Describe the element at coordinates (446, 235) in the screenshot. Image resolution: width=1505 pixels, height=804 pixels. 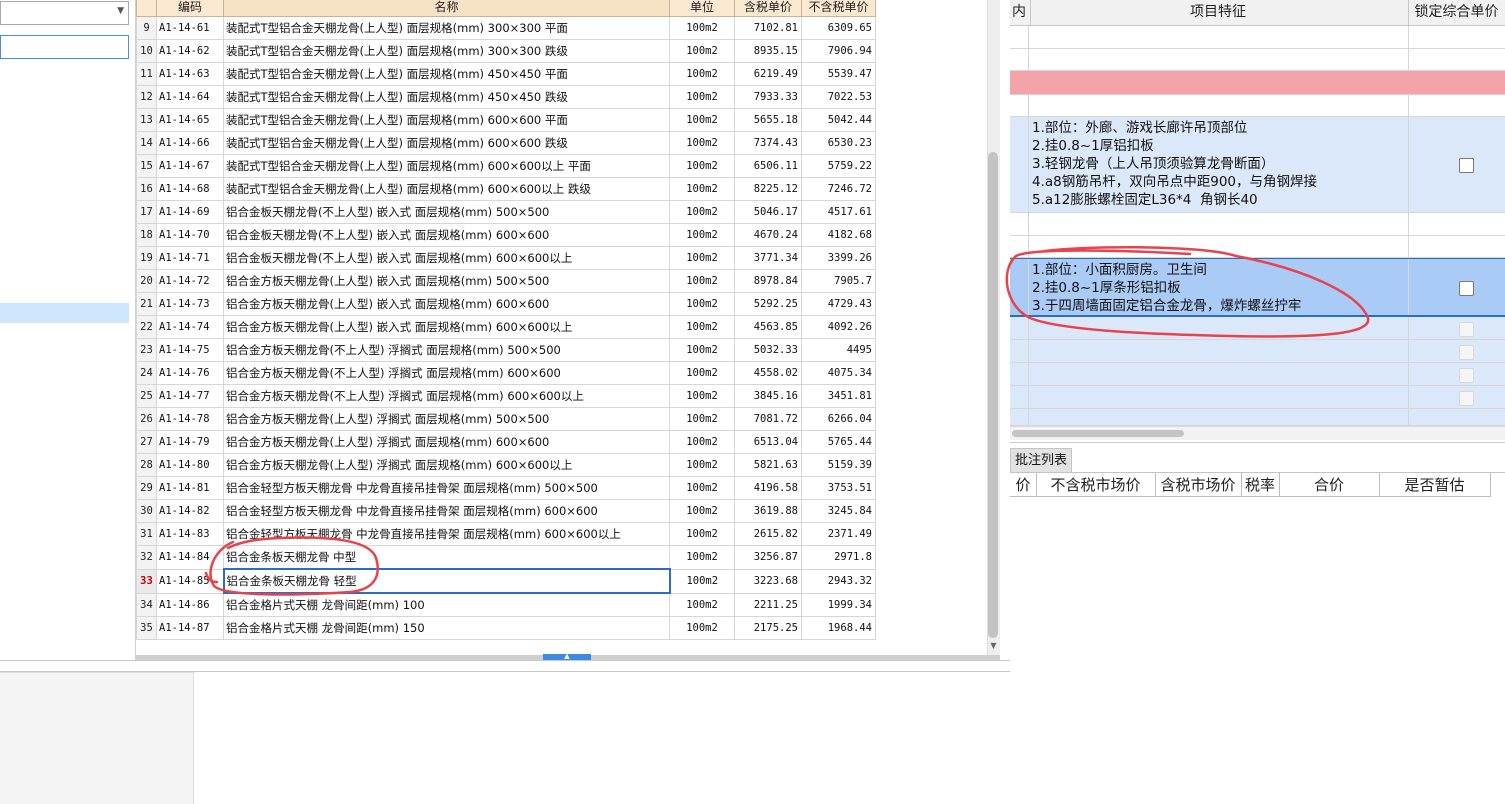
I see `cell-name: 铝合金板天棚龙骨(不上人型) 嵌入式 面层规格(mm) 600×600` at that location.